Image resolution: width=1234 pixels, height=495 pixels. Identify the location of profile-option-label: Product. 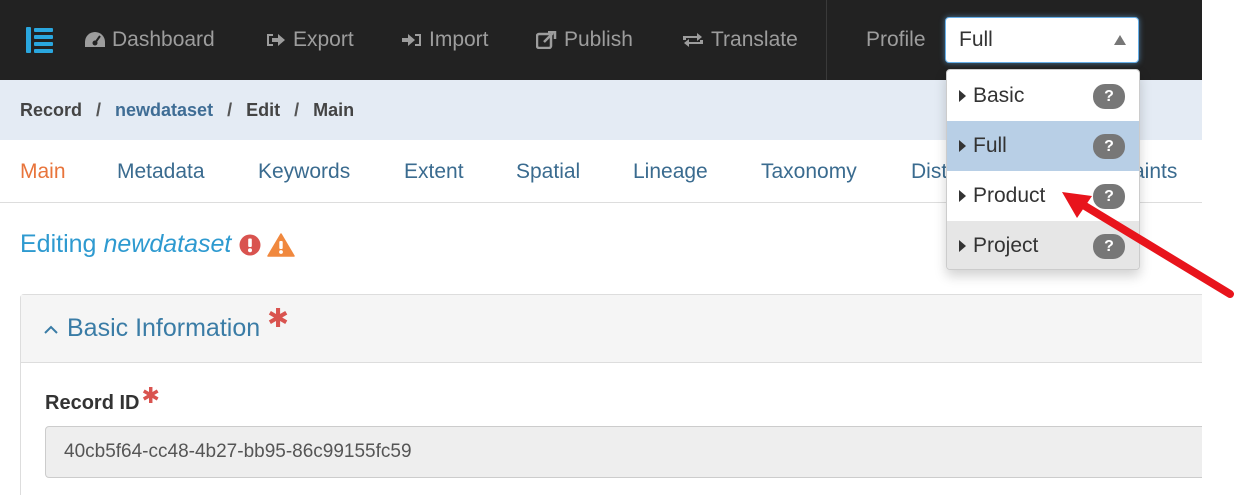
(1009, 195).